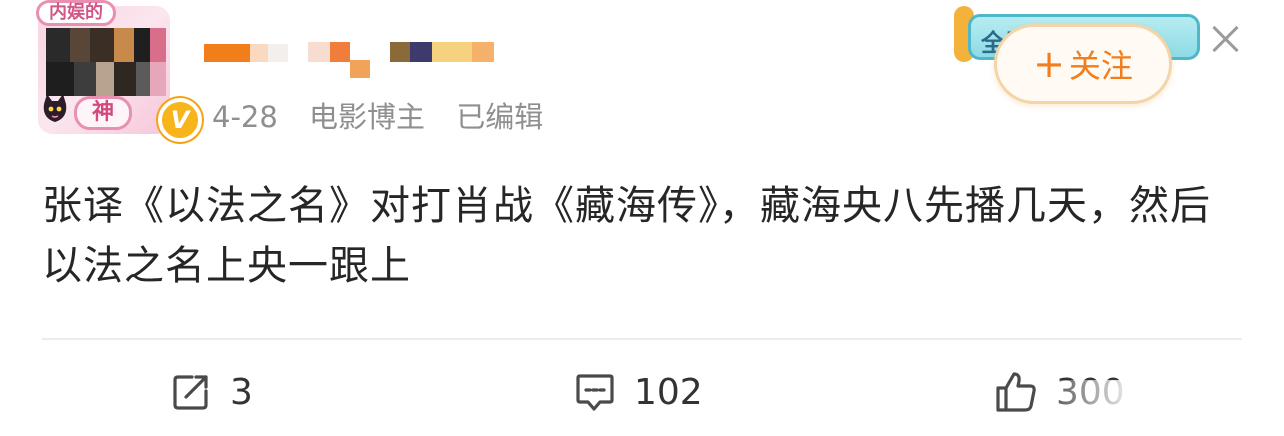  Describe the element at coordinates (103, 113) in the screenshot. I see `avatar-frame-god-label: 神` at that location.